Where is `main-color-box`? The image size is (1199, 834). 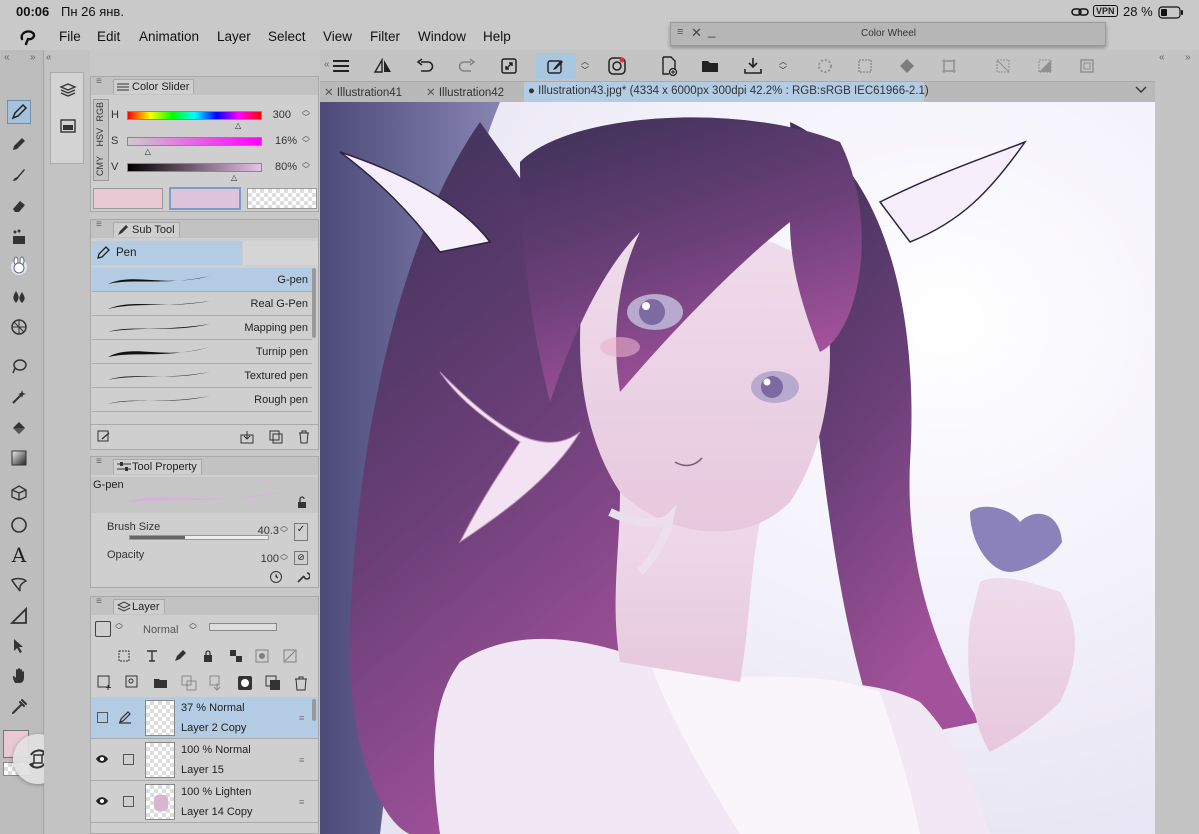
main-color-box is located at coordinates (128, 198).